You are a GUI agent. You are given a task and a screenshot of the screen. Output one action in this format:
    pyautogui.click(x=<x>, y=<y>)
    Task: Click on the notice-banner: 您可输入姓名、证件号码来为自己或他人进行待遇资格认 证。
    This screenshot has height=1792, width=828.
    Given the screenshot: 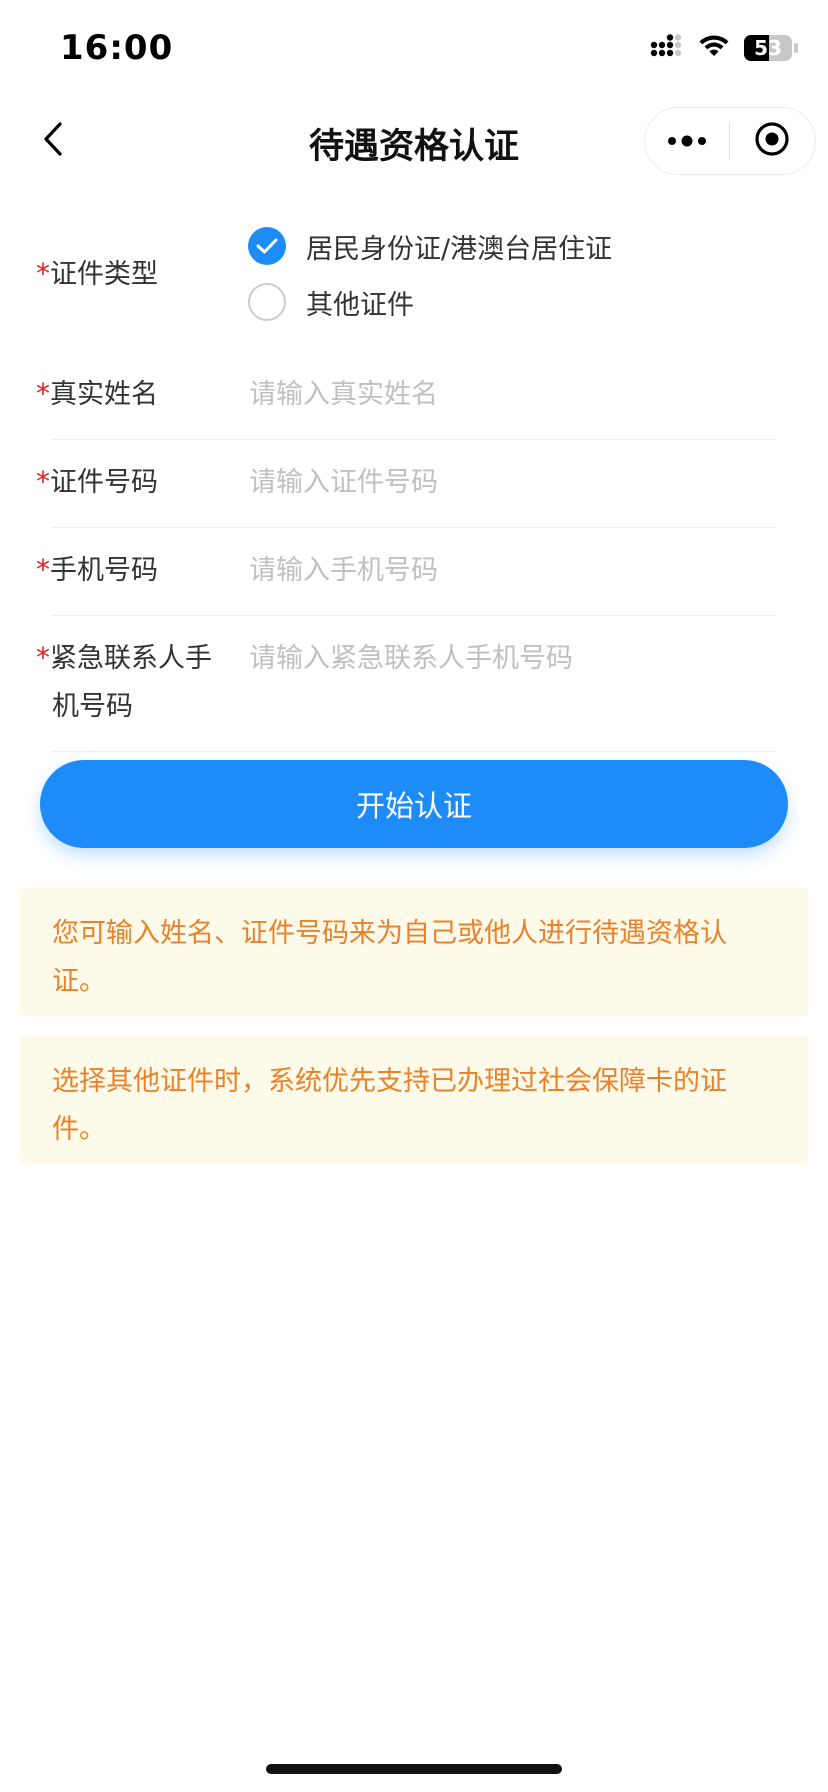 What is the action you would take?
    pyautogui.click(x=414, y=952)
    